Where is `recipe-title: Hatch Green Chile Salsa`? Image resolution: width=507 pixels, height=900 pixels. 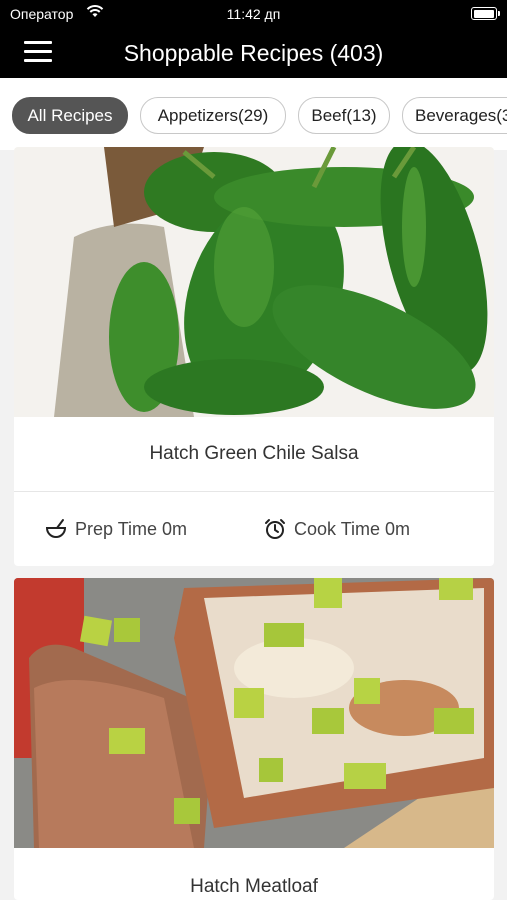
recipe-title: Hatch Green Chile Salsa is located at coordinates (254, 454).